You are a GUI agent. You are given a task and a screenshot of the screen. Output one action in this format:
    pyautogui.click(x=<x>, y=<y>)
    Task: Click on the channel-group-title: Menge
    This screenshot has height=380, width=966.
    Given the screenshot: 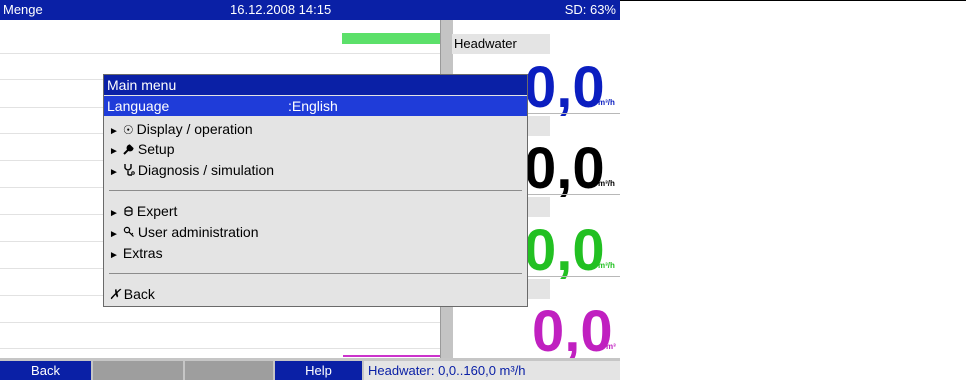 What is the action you would take?
    pyautogui.click(x=23, y=9)
    